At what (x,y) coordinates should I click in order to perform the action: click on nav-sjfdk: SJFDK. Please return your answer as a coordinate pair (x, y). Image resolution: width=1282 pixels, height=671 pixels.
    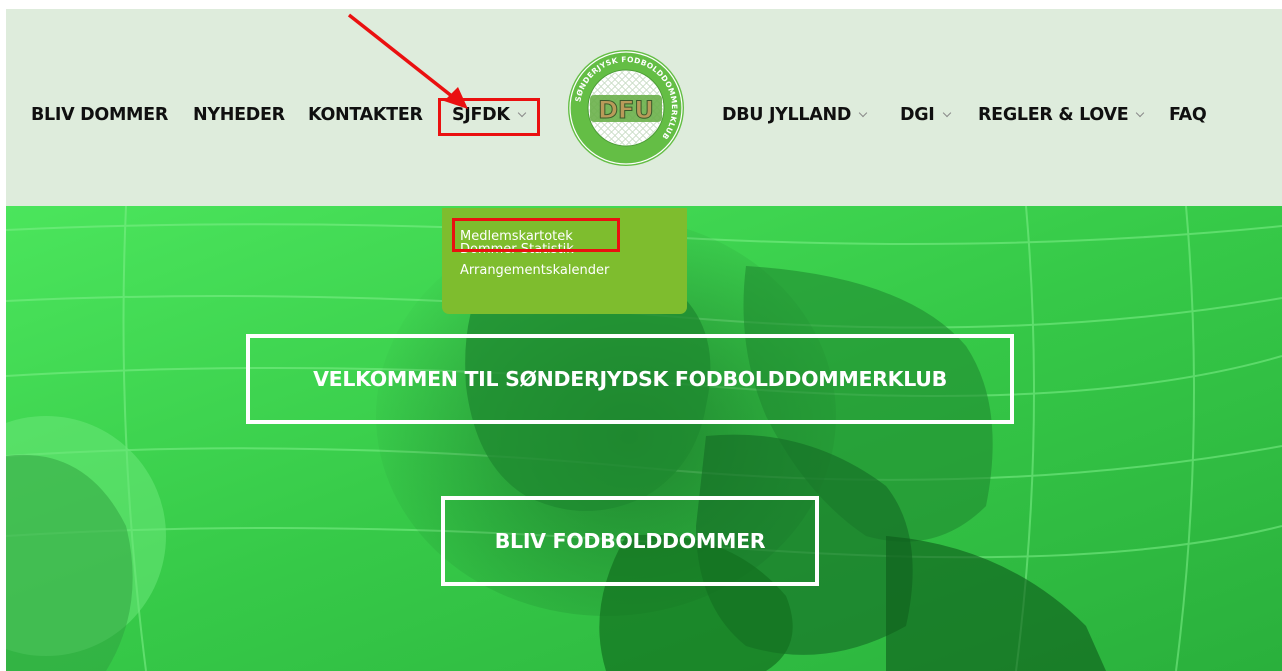
    Looking at the image, I should click on (489, 115).